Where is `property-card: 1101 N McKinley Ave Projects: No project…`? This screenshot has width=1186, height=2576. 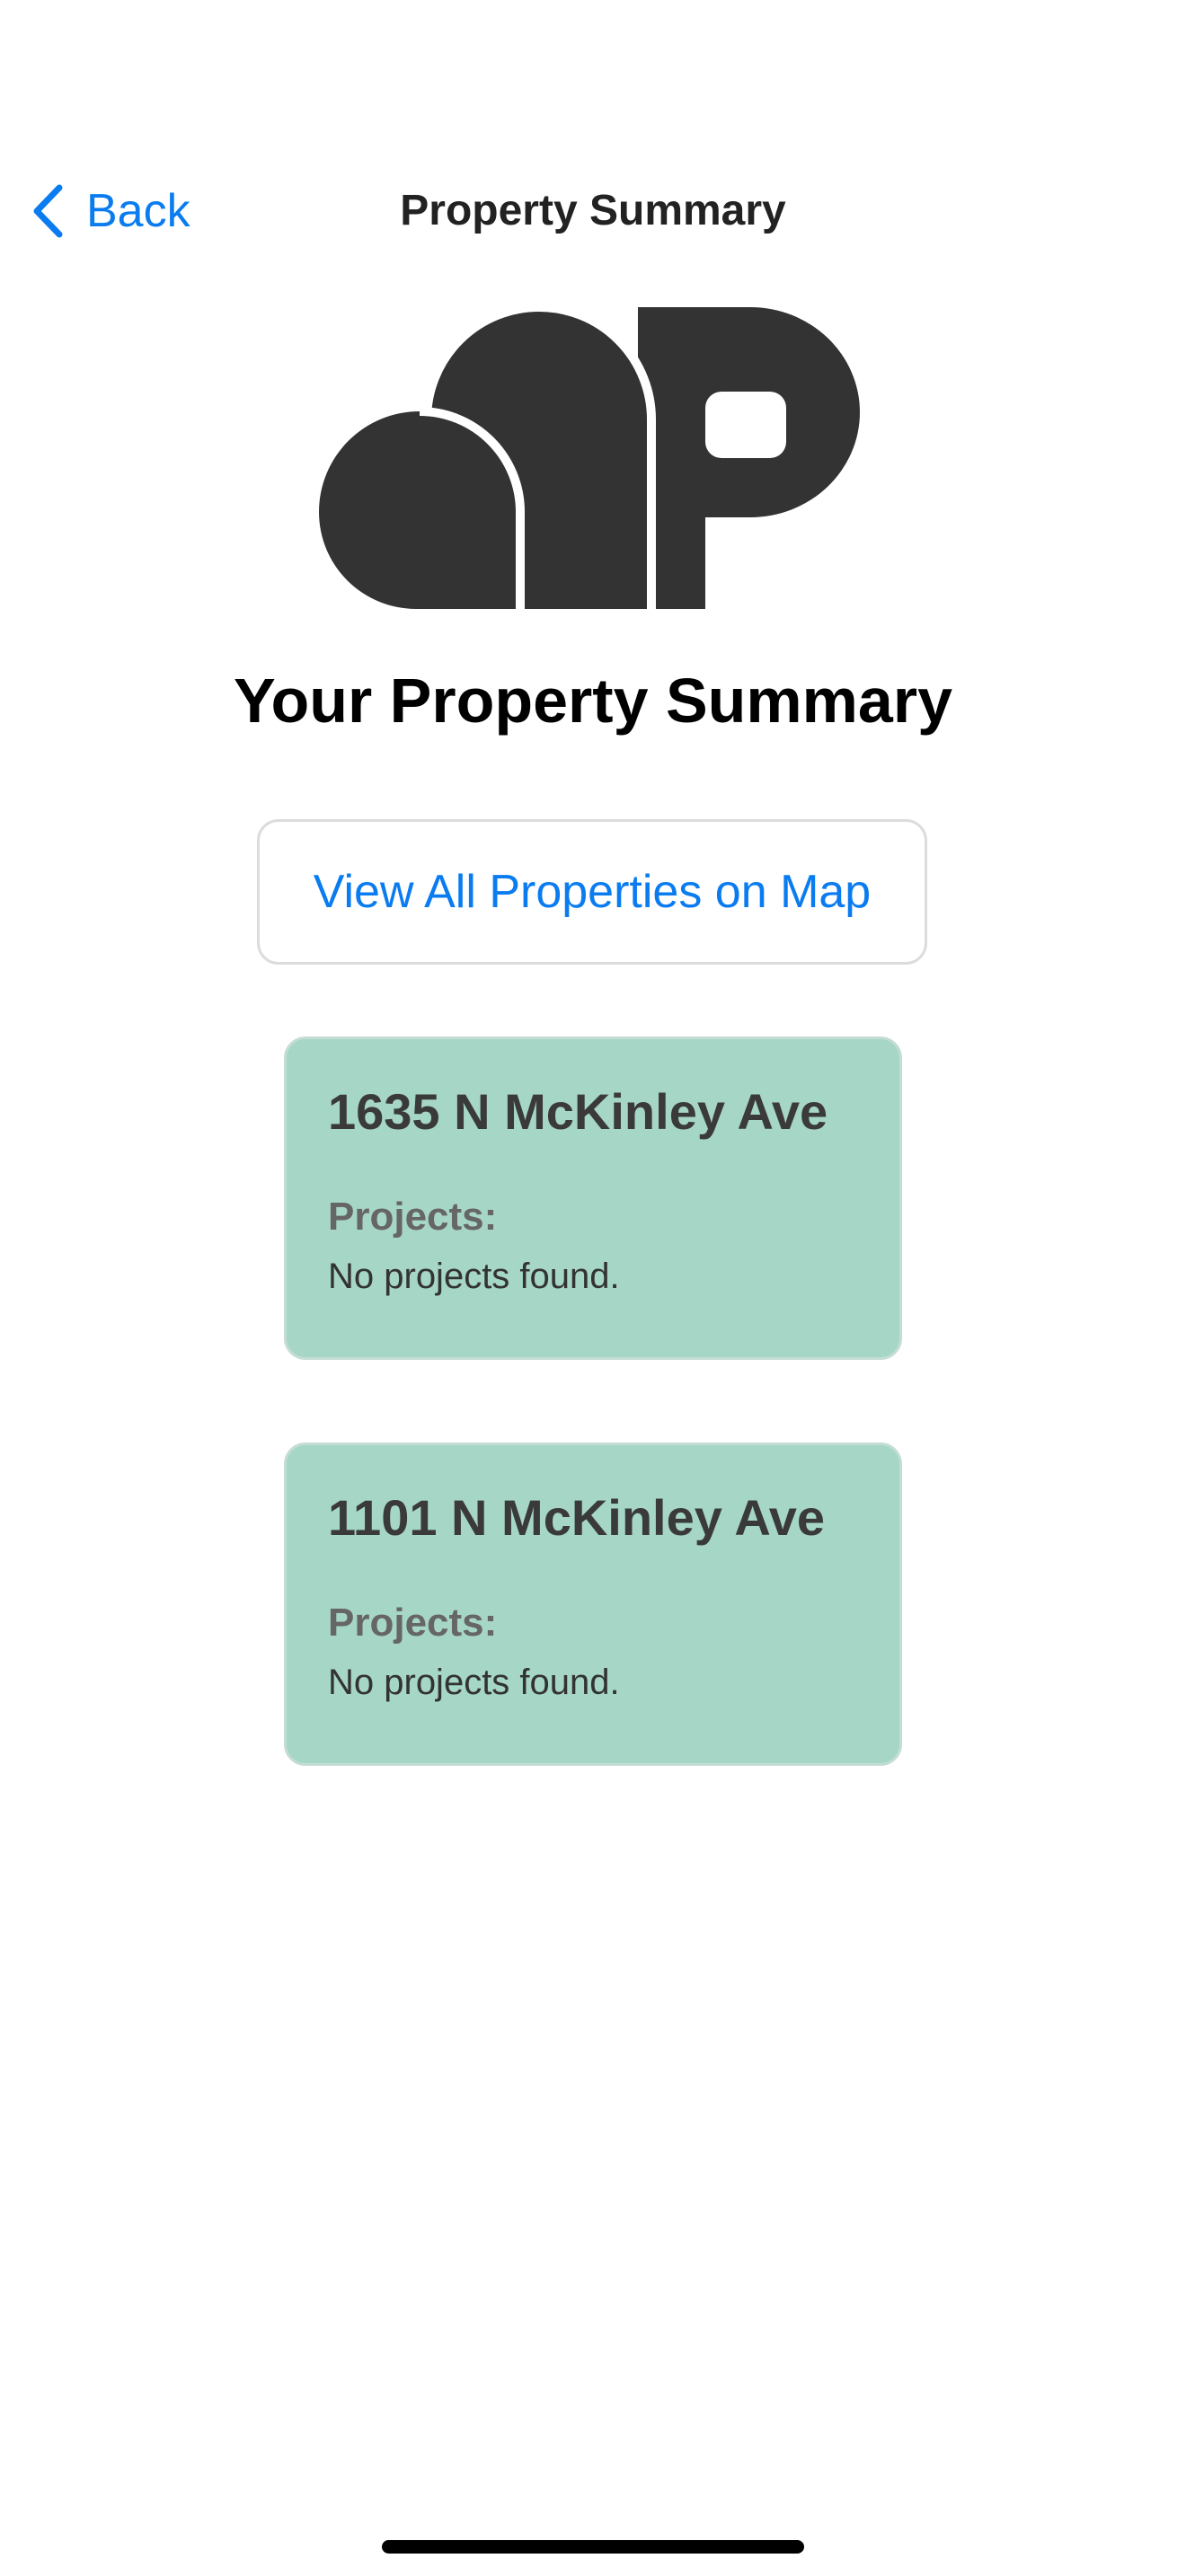 property-card: 1101 N McKinley Ave Projects: No project… is located at coordinates (593, 1604).